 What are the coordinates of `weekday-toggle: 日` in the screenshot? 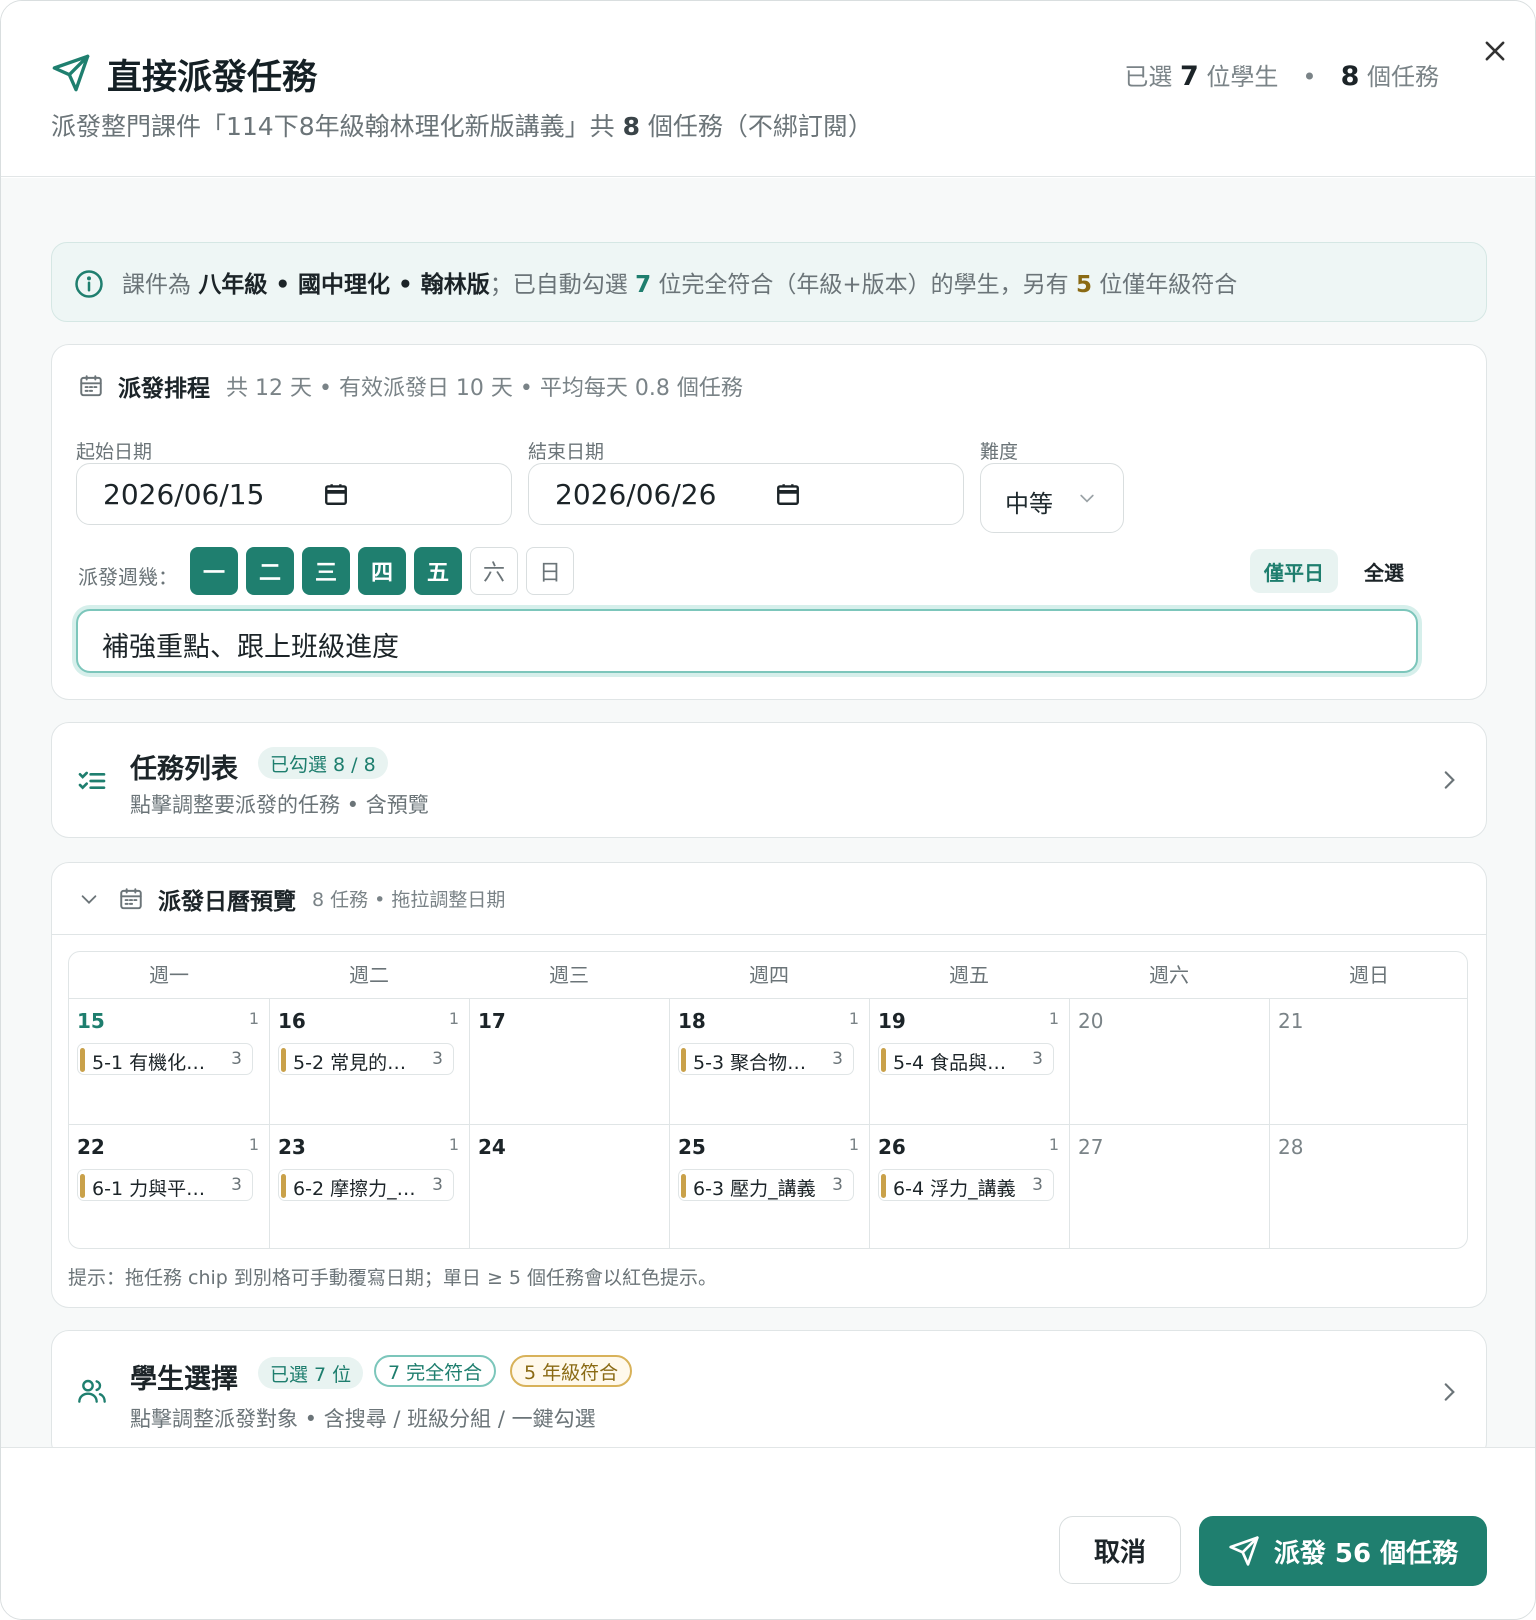 It's located at (550, 571).